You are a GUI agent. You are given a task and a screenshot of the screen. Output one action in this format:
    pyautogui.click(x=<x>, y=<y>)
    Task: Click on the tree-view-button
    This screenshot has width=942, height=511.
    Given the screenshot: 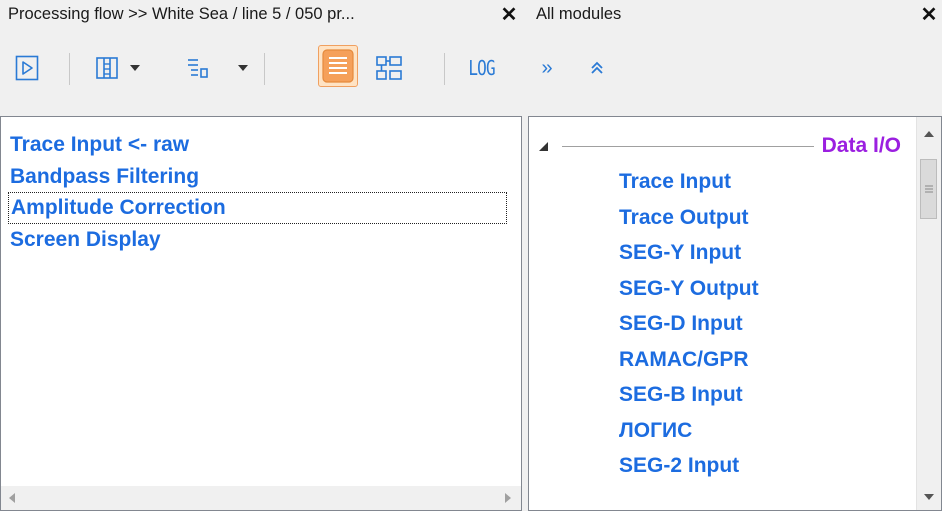 What is the action you would take?
    pyautogui.click(x=389, y=68)
    